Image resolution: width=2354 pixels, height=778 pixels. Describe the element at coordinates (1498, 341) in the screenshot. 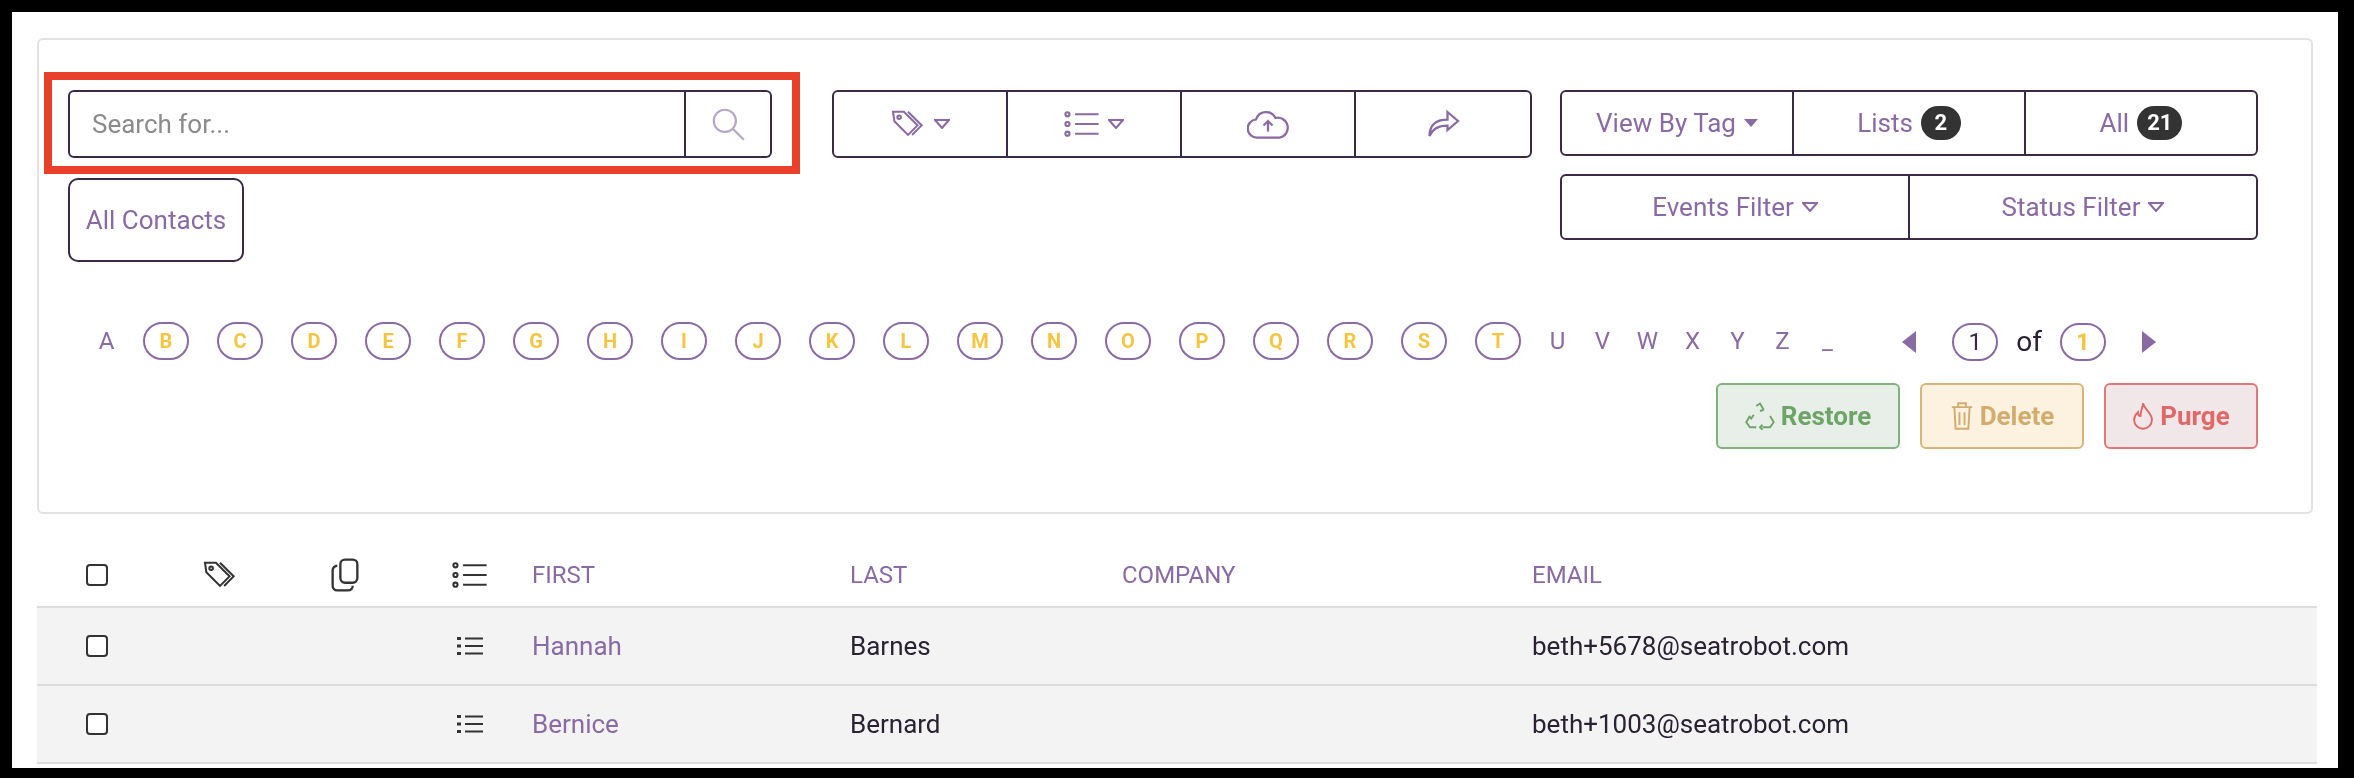

I see `letter-filter: T` at that location.